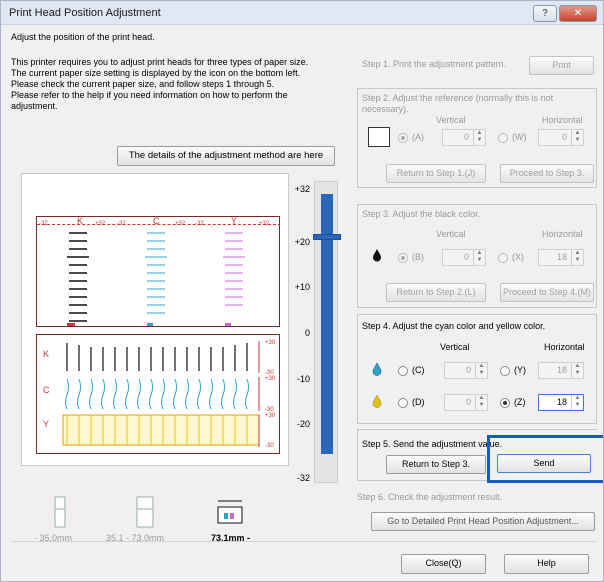 This screenshot has height=582, width=604. Describe the element at coordinates (545, 13) in the screenshot. I see `title-help-button: ?` at that location.